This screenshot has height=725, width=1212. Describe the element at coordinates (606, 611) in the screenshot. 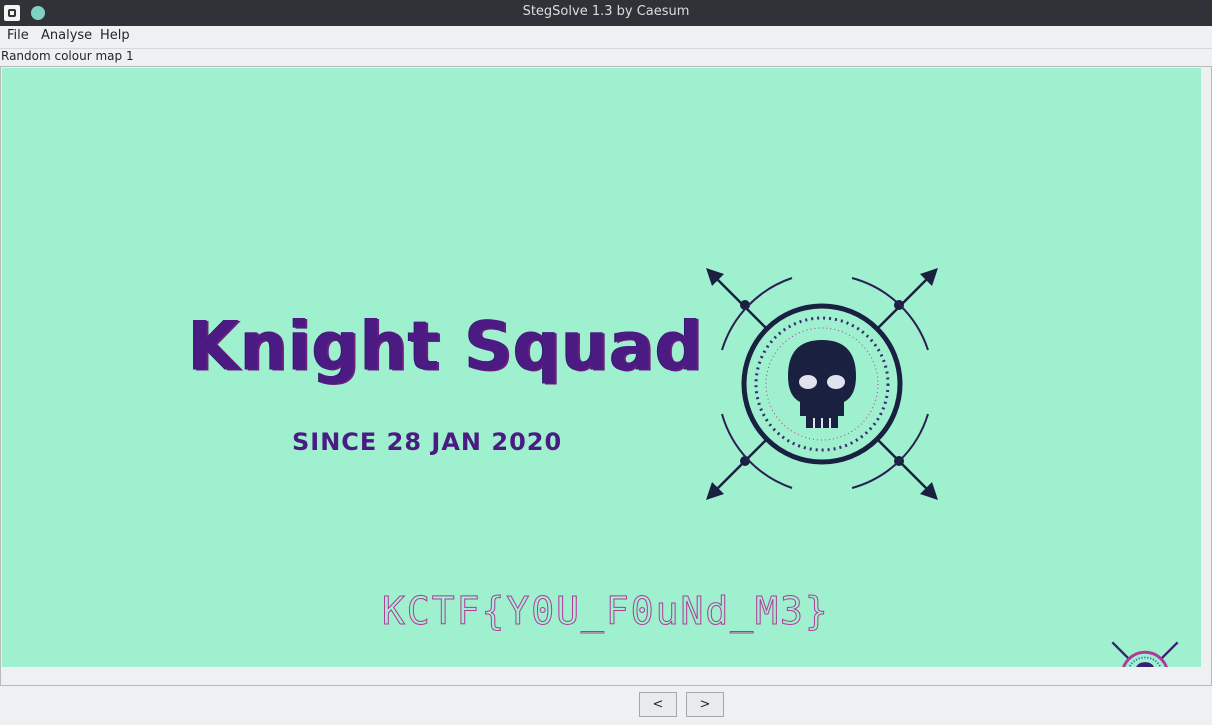

I see `image-flag-text: KCTF{Y0U_F0uNd_M3}` at that location.